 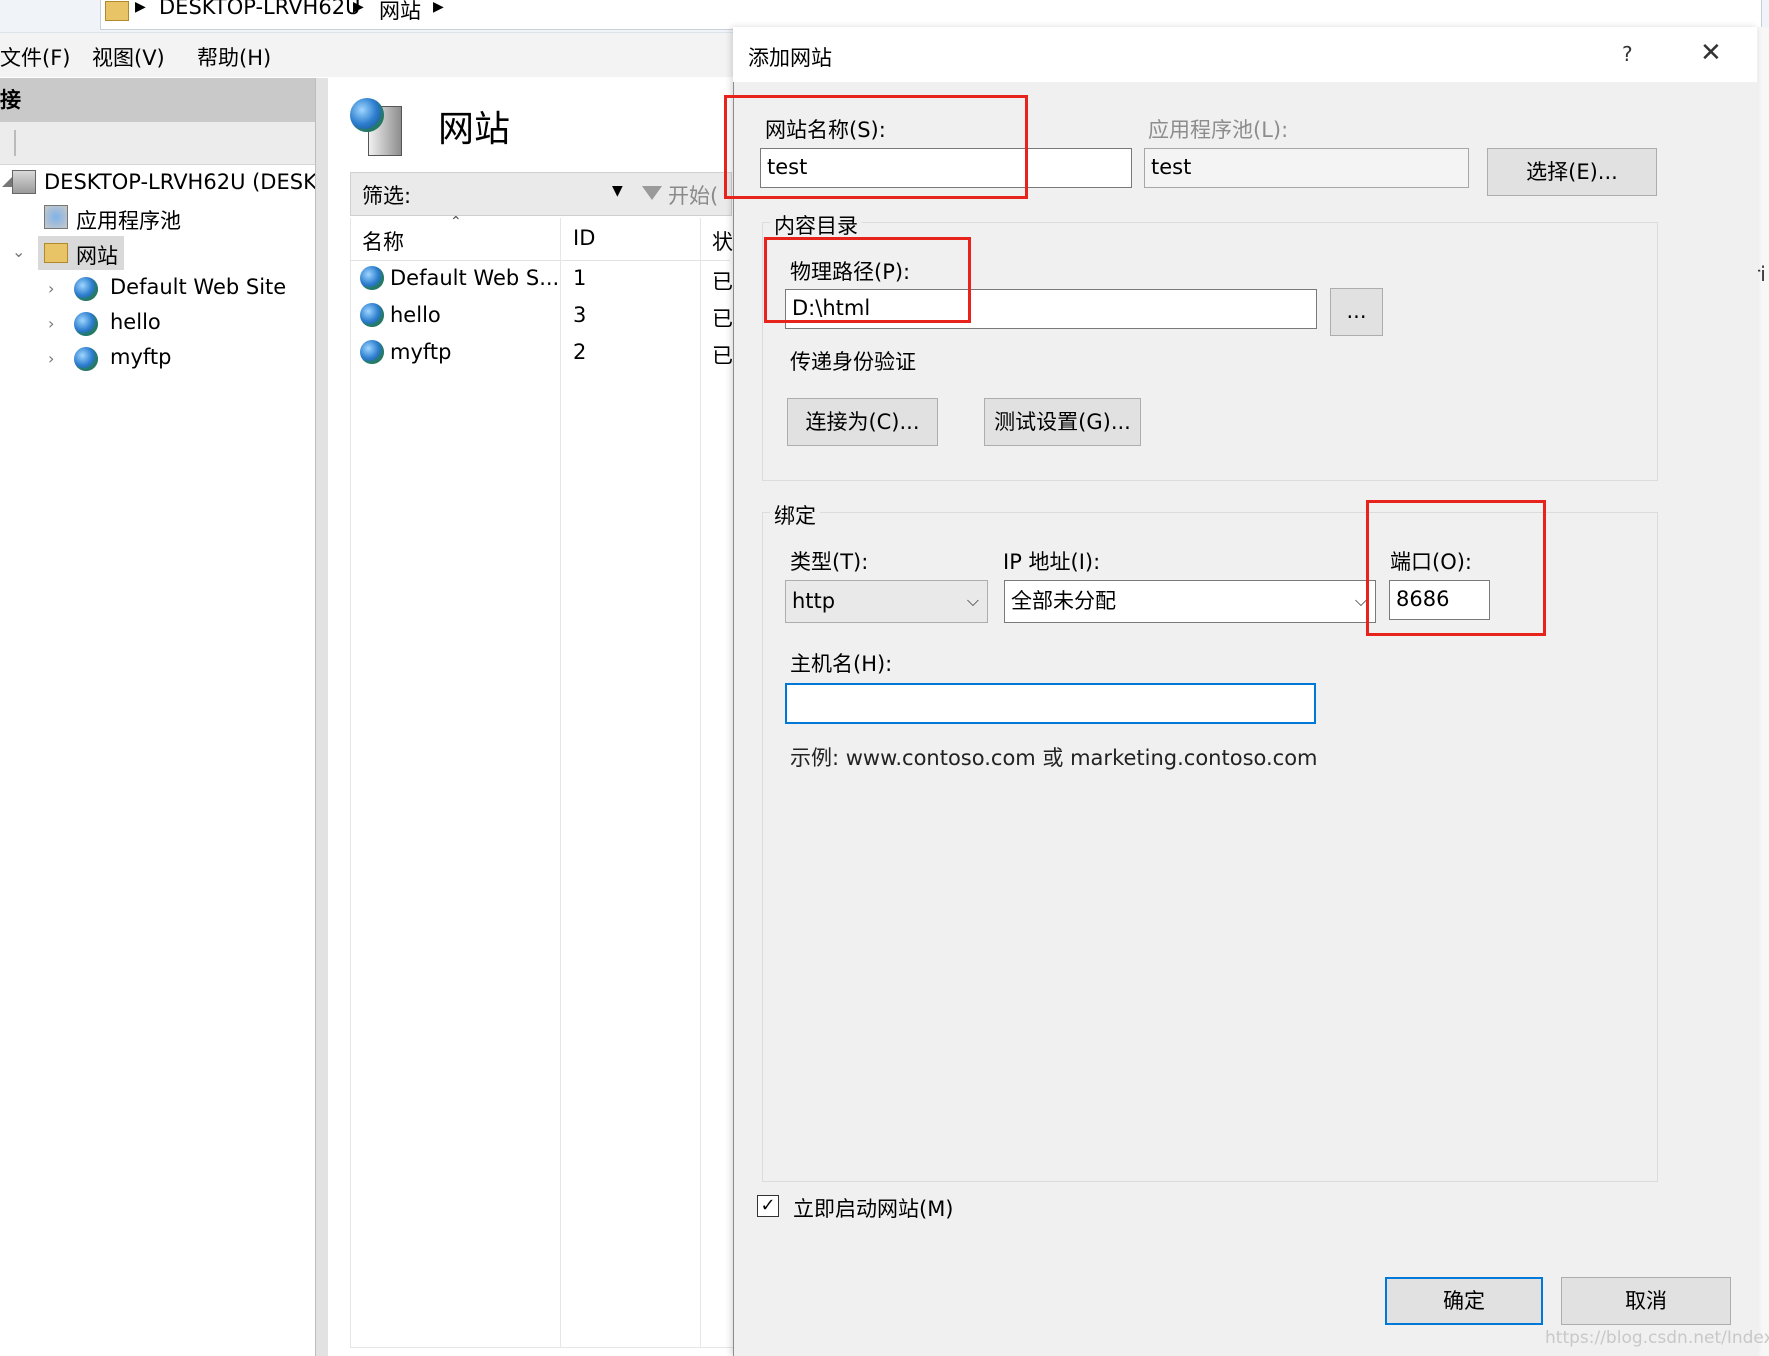 What do you see at coordinates (580, 352) in the screenshot?
I see `table-row-id: 2` at bounding box center [580, 352].